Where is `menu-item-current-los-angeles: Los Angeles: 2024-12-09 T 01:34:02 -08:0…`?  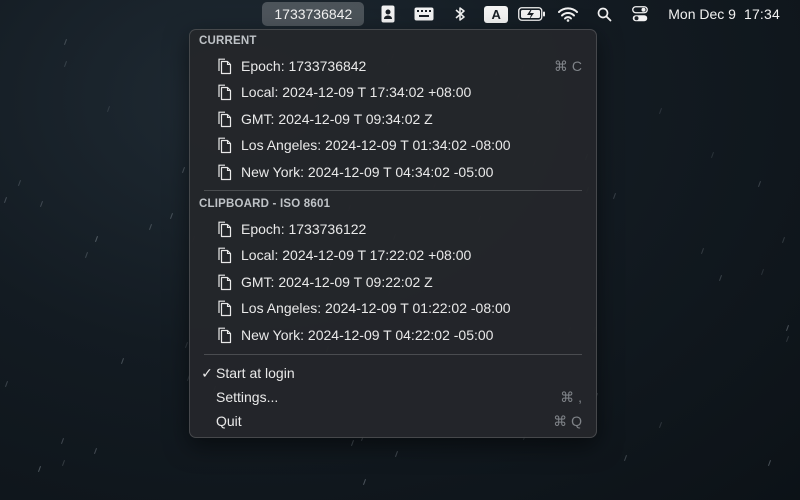
menu-item-current-los-angeles: Los Angeles: 2024-12-09 T 01:34:02 -08:0… is located at coordinates (393, 145).